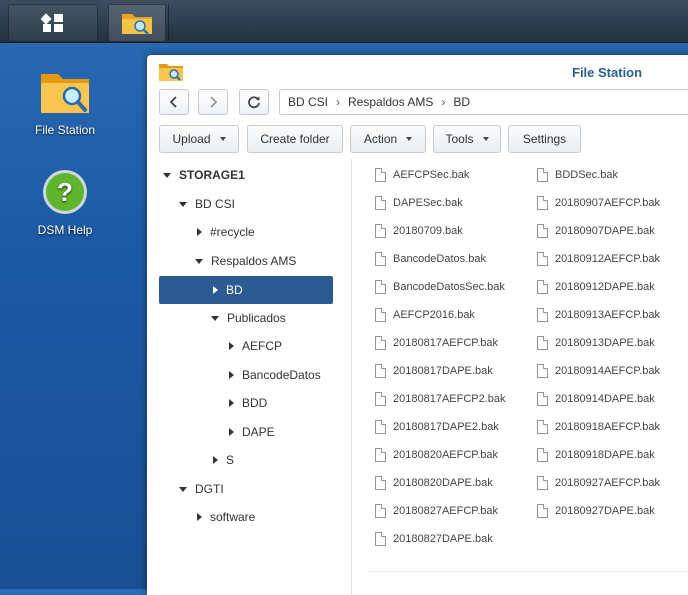 The image size is (688, 595). I want to click on tree-node-respaldos-ams: Respaldos AMS, so click(245, 261).